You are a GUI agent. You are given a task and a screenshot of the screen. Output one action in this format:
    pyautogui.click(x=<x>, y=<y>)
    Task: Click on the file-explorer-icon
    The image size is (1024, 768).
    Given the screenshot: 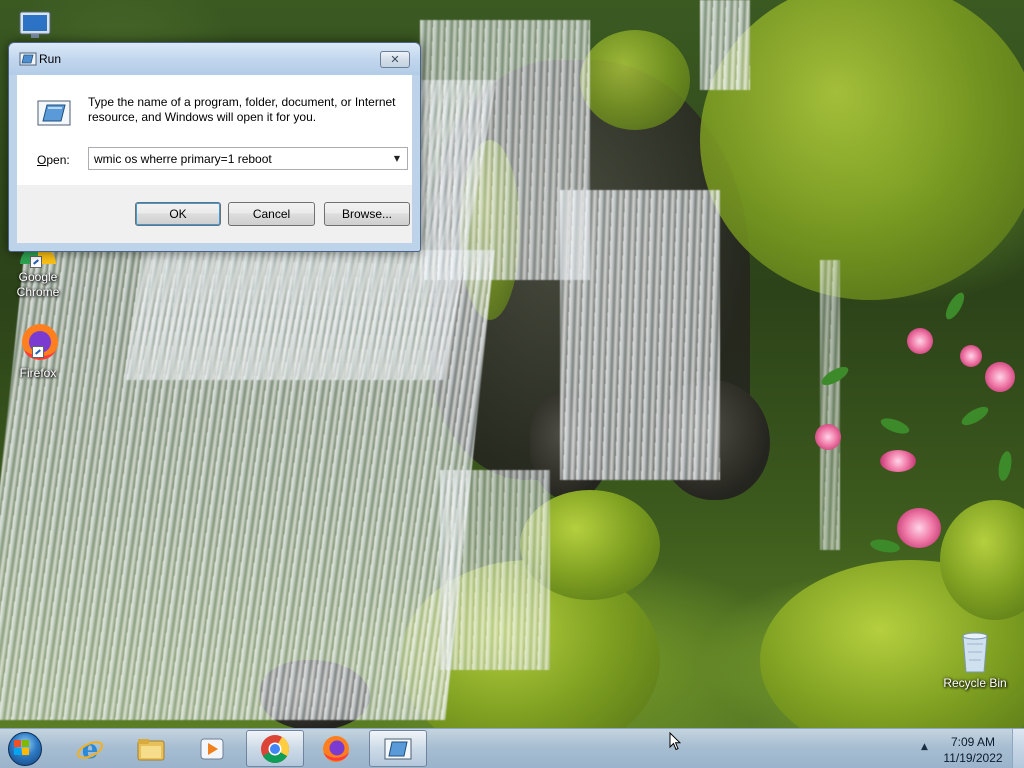 What is the action you would take?
    pyautogui.click(x=151, y=749)
    